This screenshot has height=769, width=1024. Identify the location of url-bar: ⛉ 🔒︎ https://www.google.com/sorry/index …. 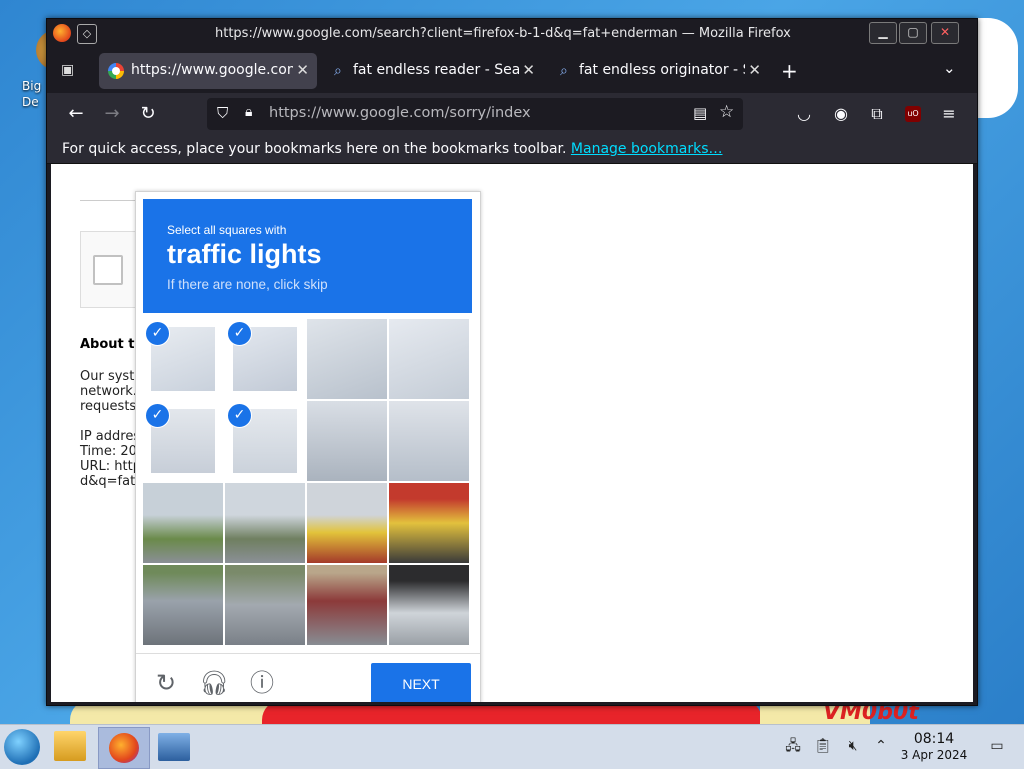
(475, 114).